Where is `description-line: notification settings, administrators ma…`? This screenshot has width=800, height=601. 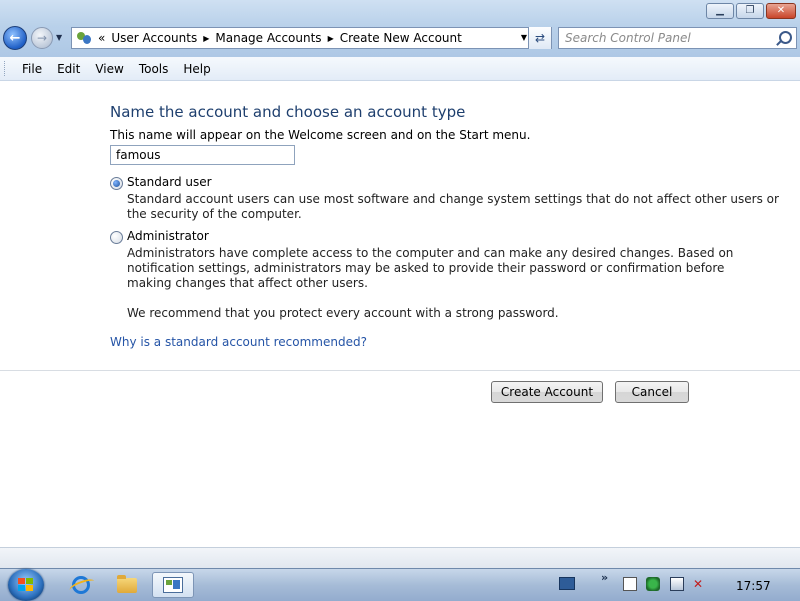
description-line: notification settings, administrators ma… is located at coordinates (426, 268).